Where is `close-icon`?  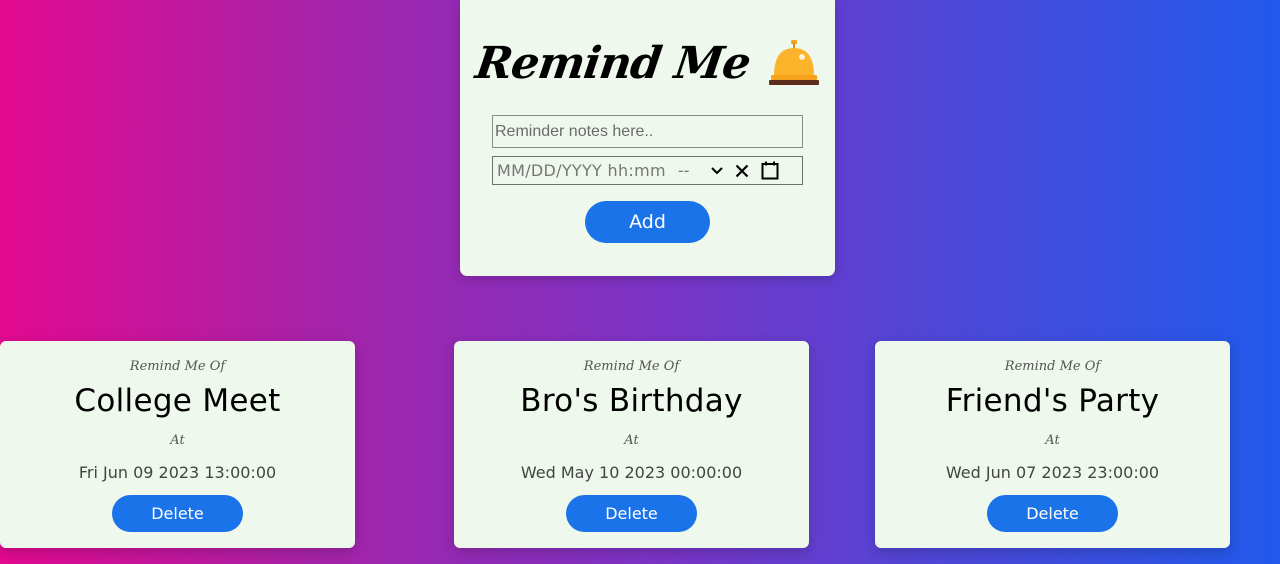 close-icon is located at coordinates (742, 171).